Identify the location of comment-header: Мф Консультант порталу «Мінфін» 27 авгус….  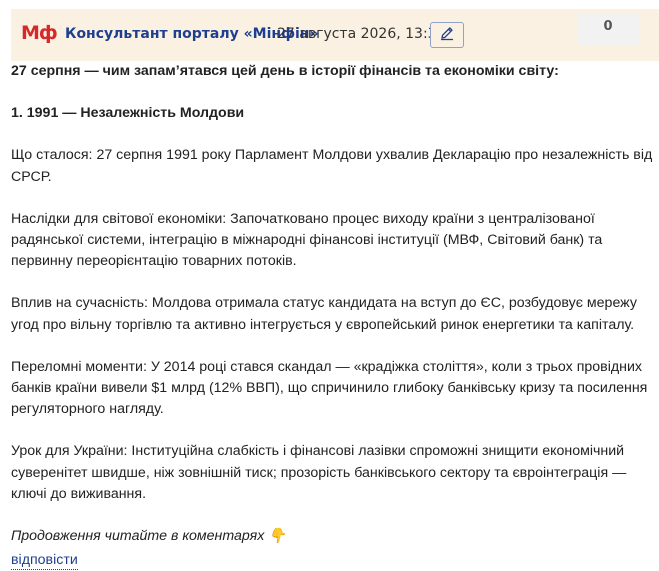
(335, 35).